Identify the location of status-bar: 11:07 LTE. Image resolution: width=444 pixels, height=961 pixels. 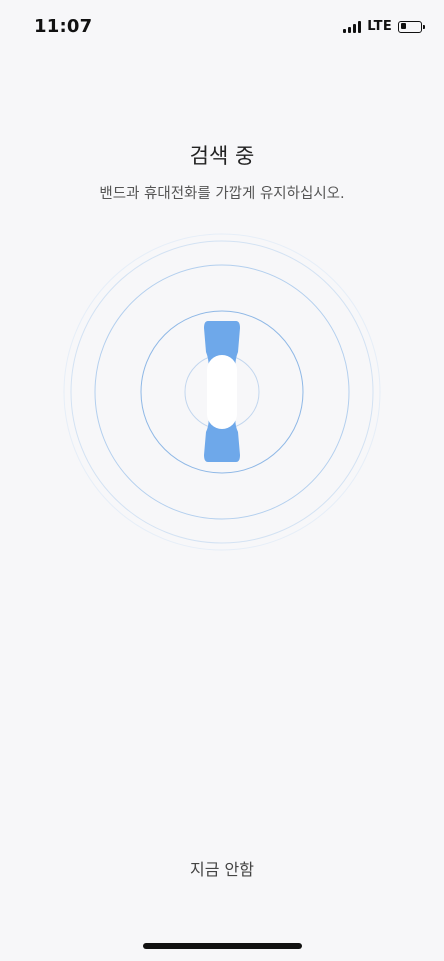
(222, 28).